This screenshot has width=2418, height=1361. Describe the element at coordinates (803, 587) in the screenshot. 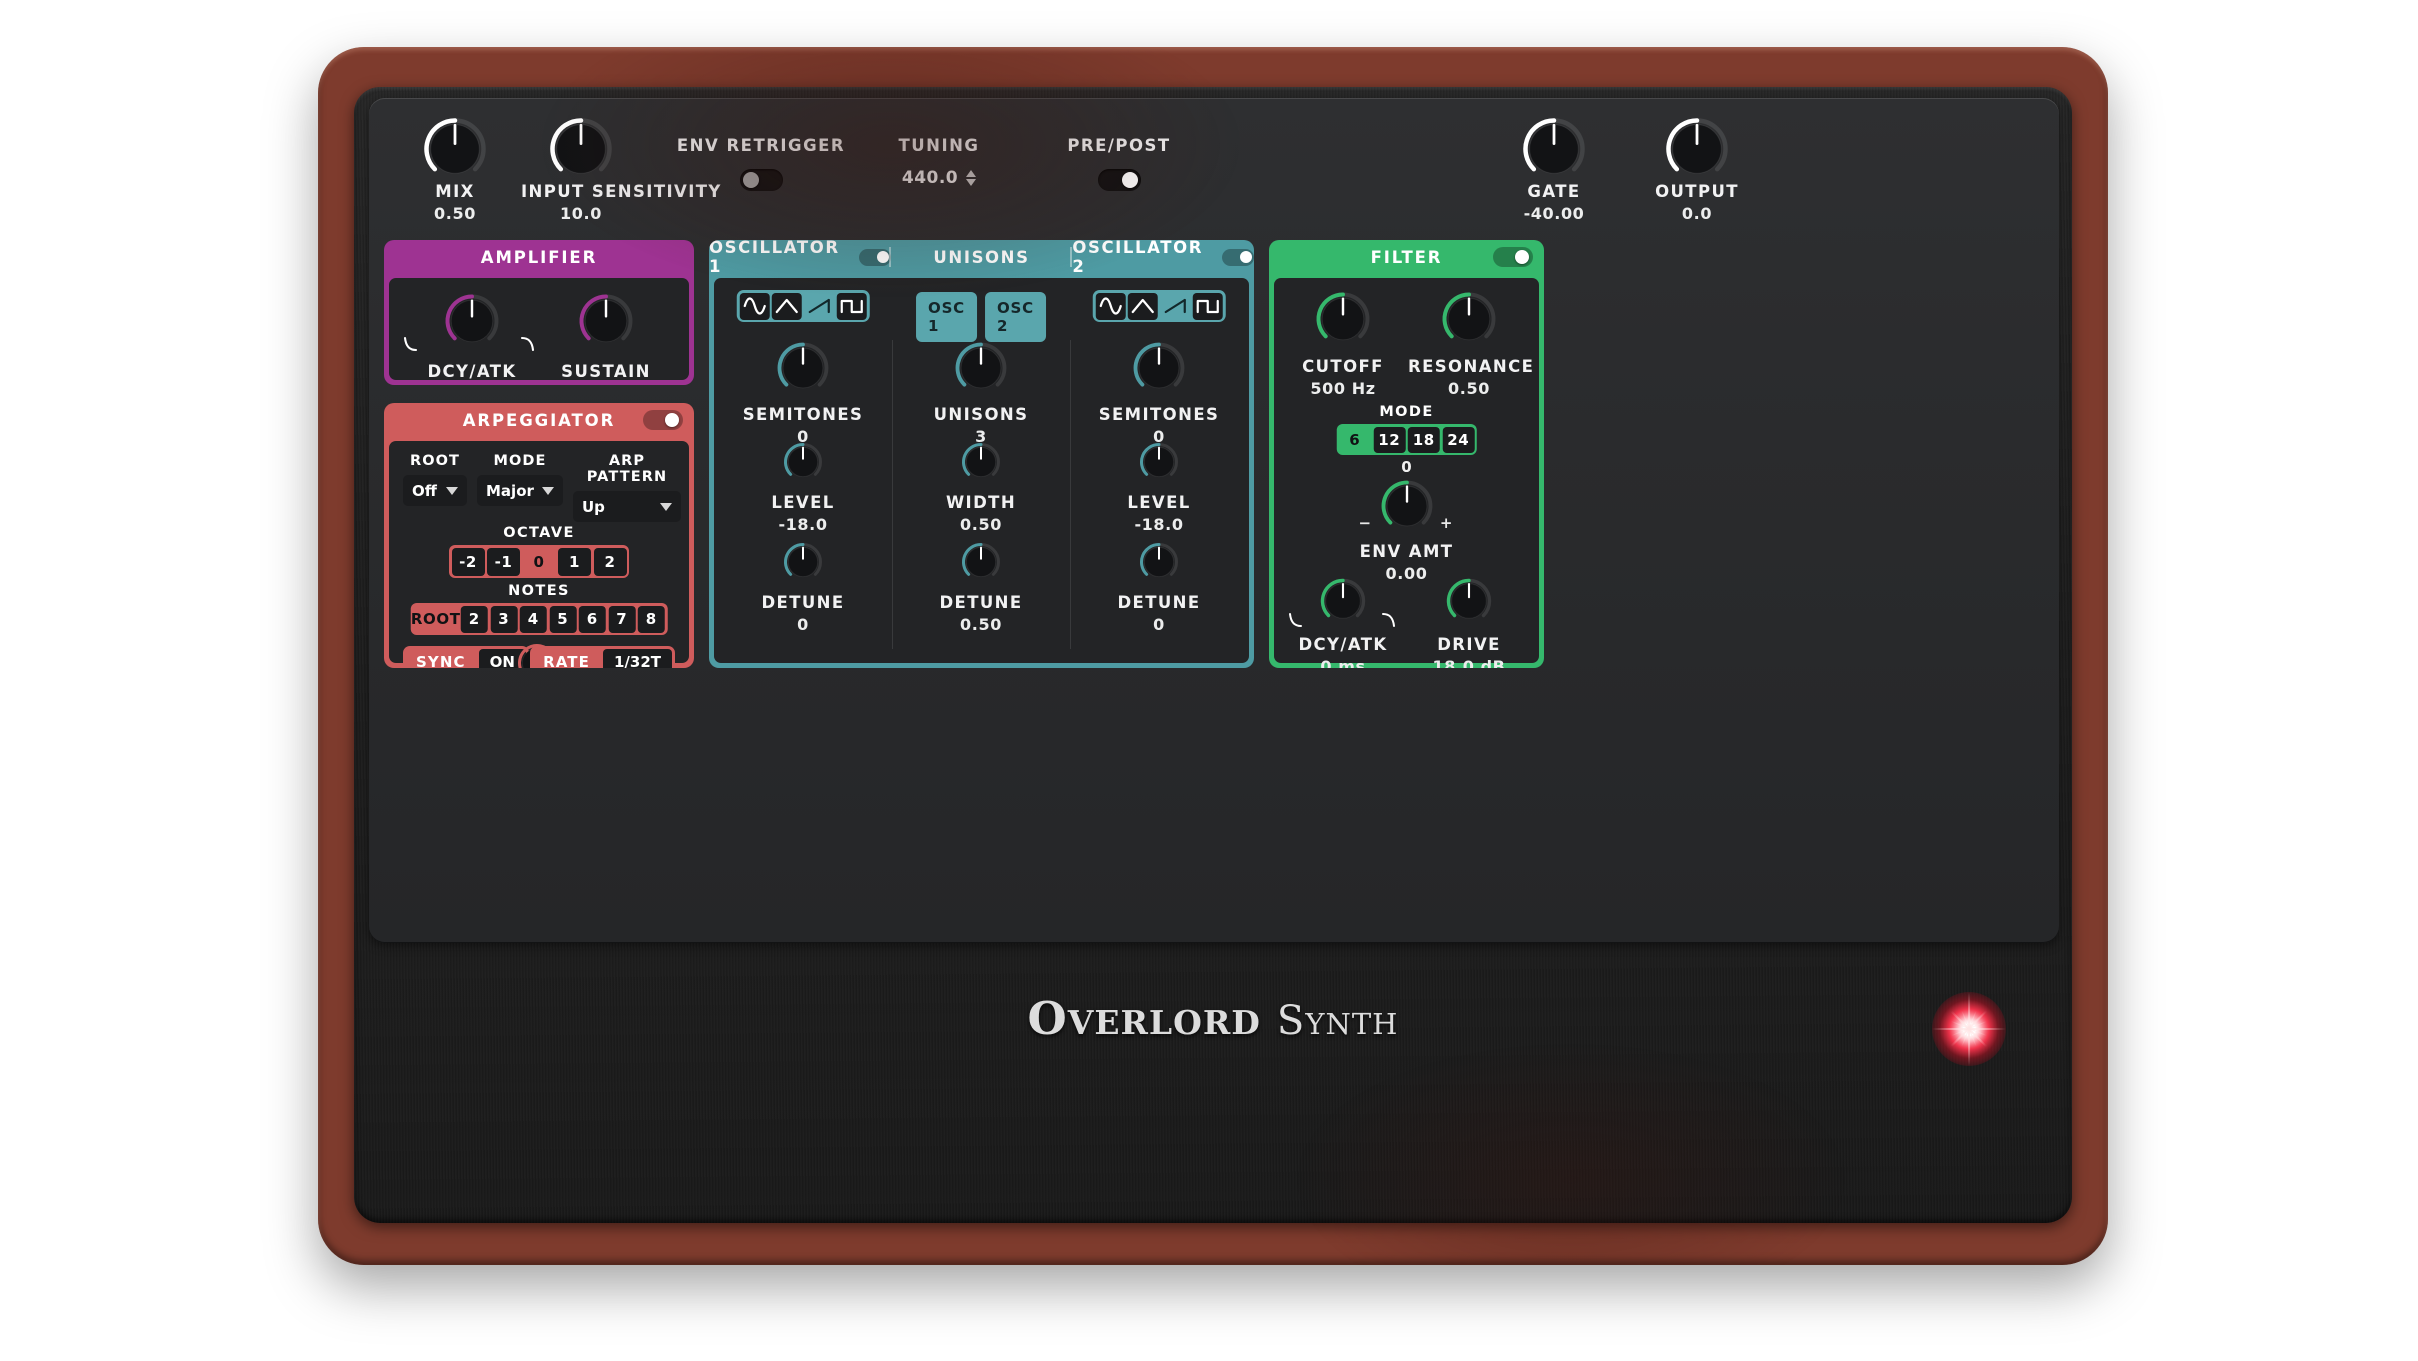

I see `osc1-detune-group: DETUNE 0` at that location.